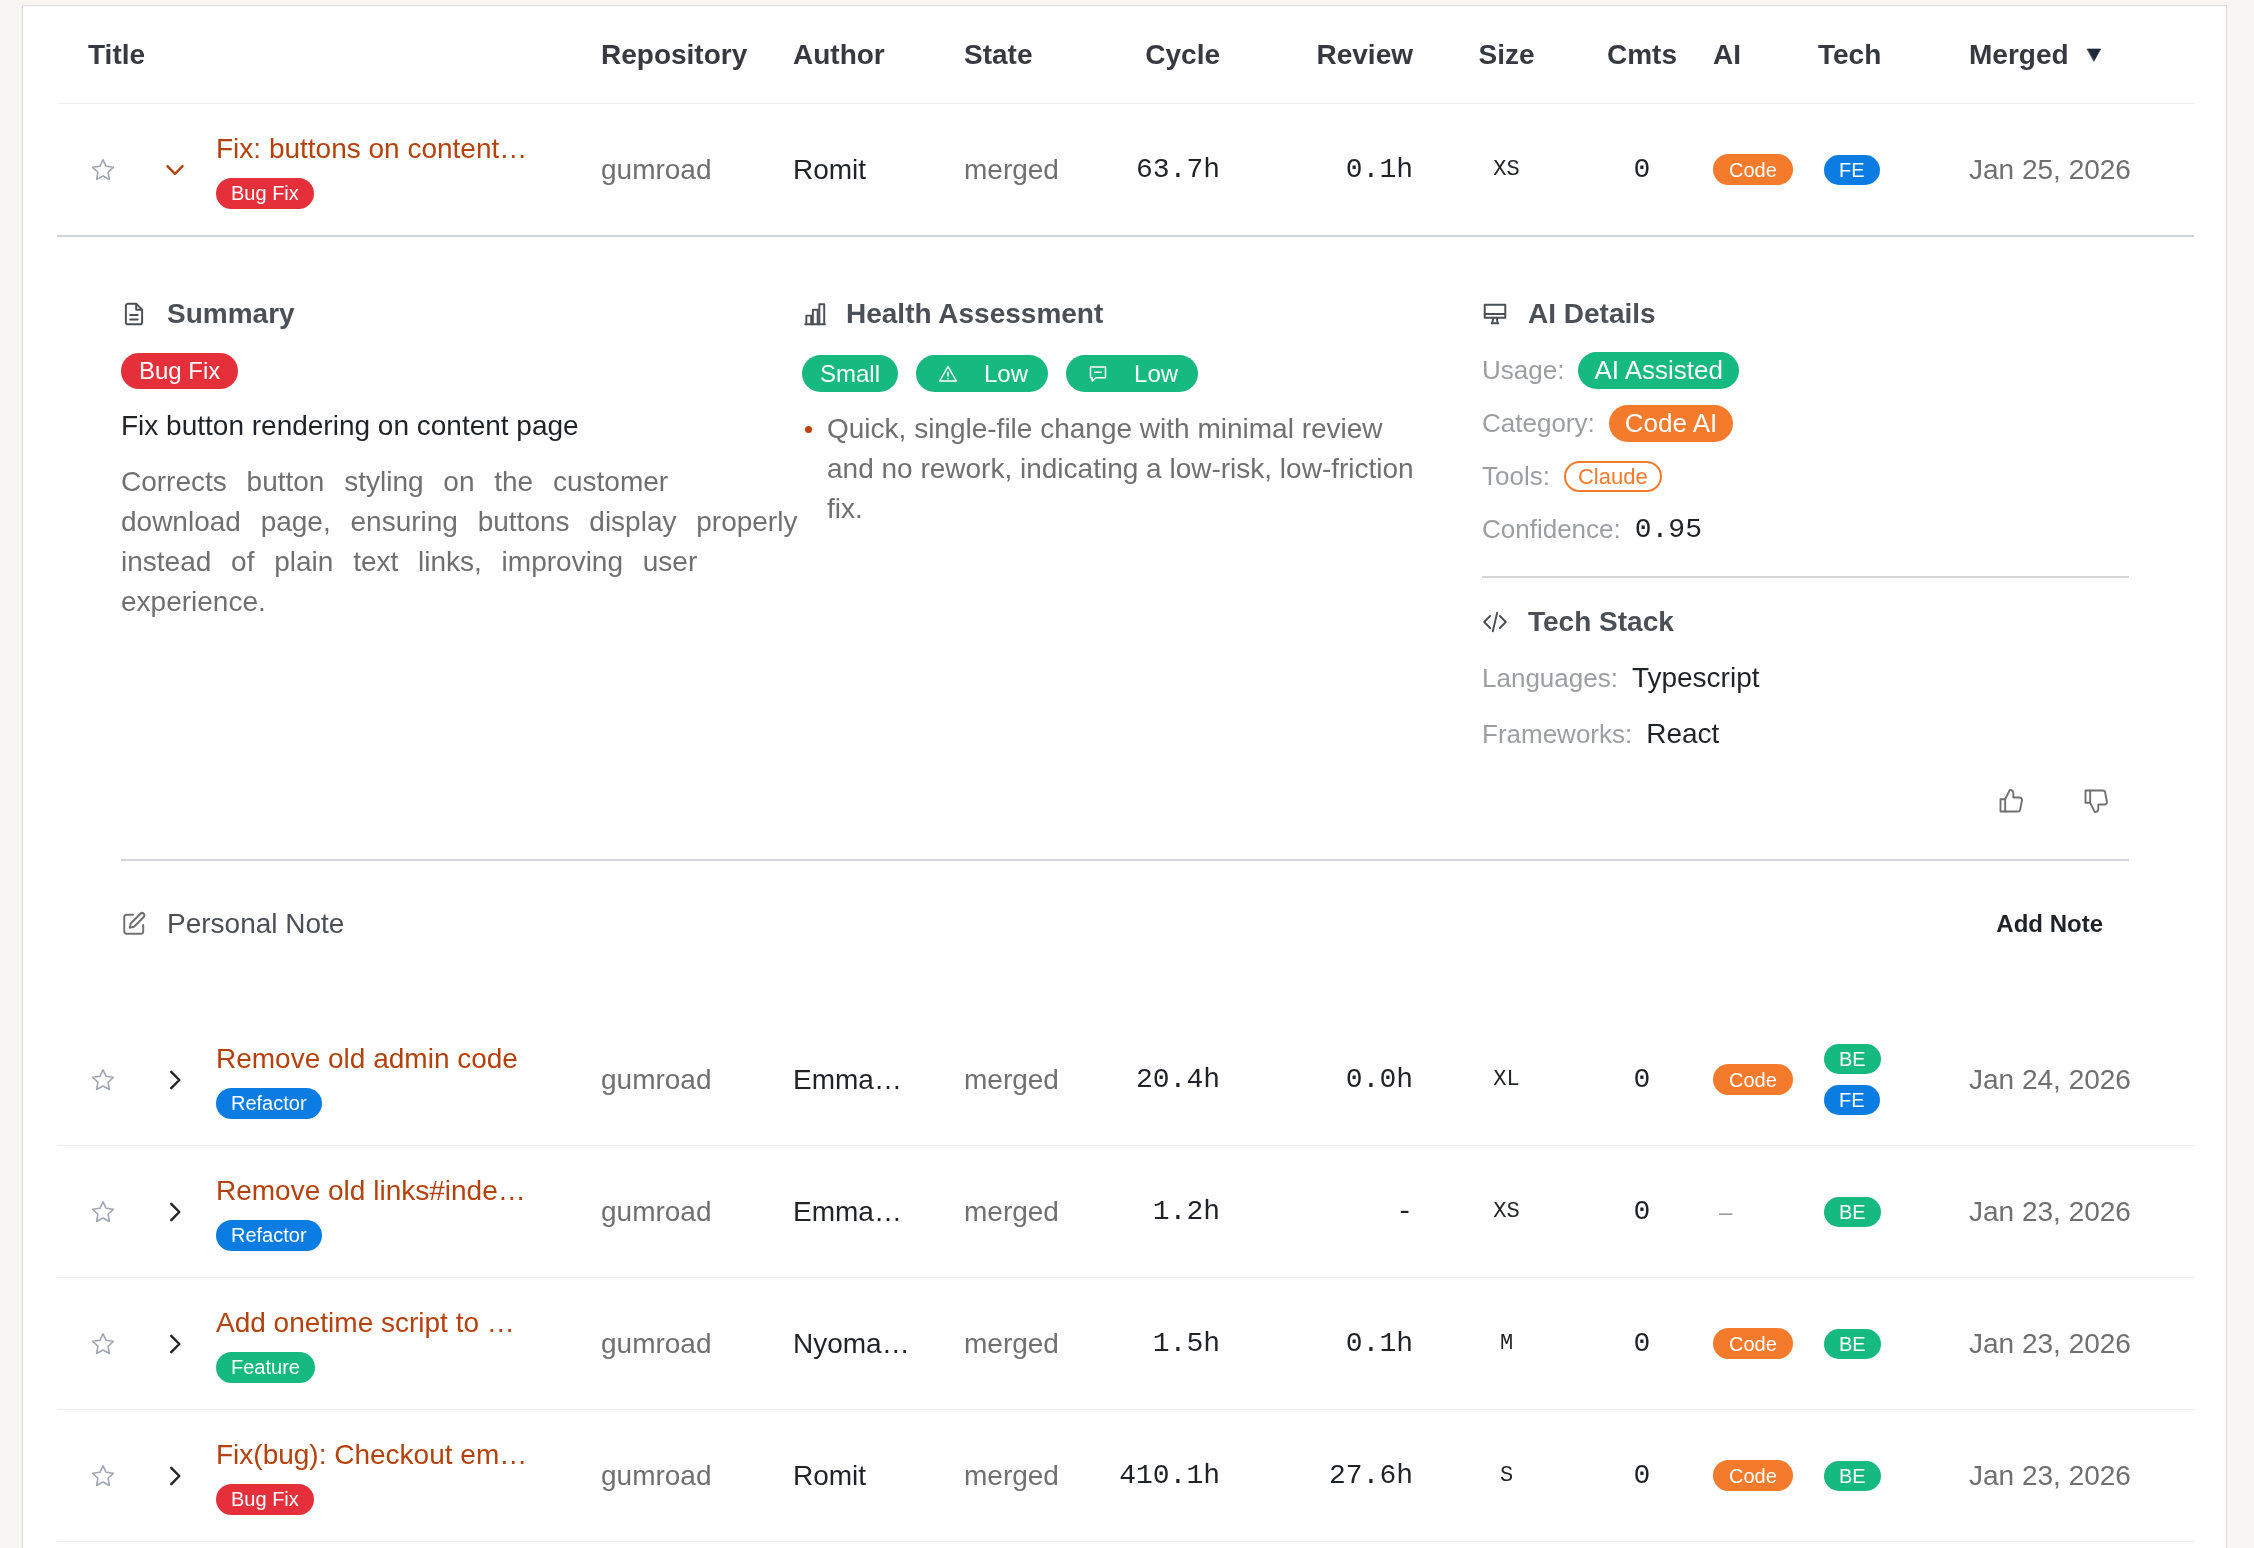 The height and width of the screenshot is (1548, 2254). What do you see at coordinates (269, 1235) in the screenshot?
I see `category-tag: Refactor` at bounding box center [269, 1235].